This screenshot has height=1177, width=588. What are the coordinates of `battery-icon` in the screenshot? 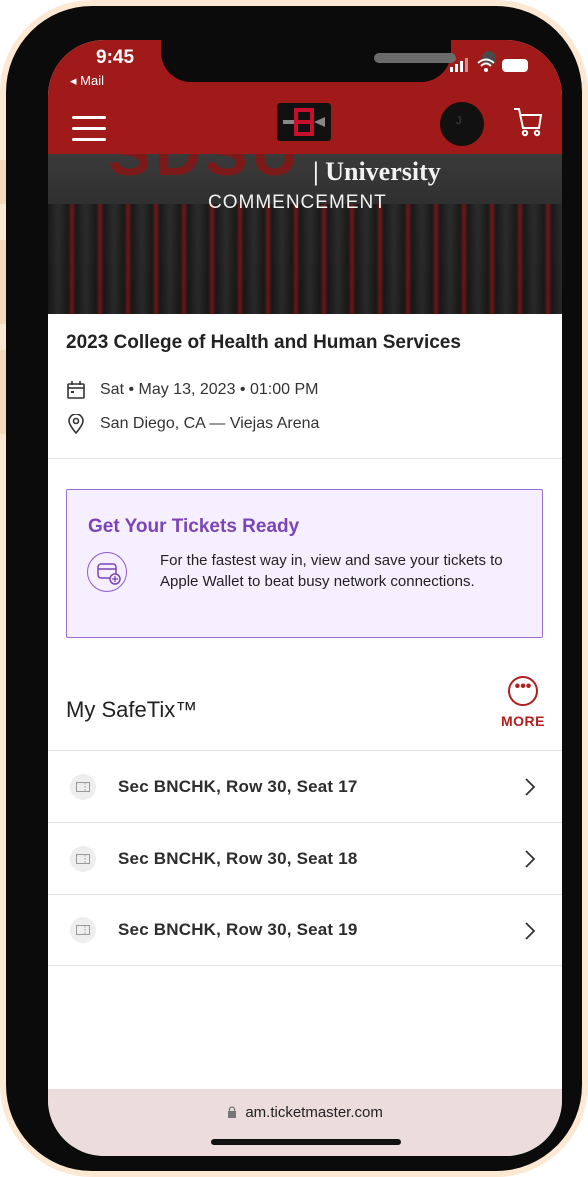 It's located at (515, 65).